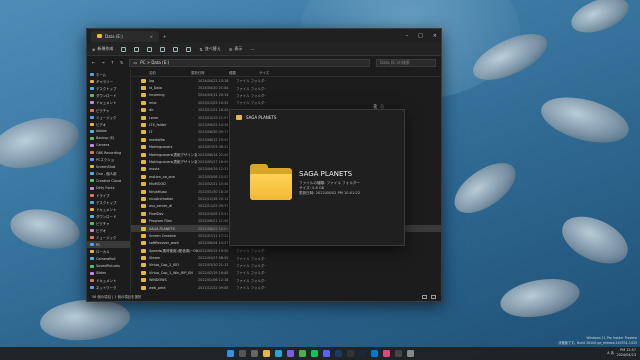 This screenshot has width=640, height=360. I want to click on refresh-icon: ↻, so click(121, 62).